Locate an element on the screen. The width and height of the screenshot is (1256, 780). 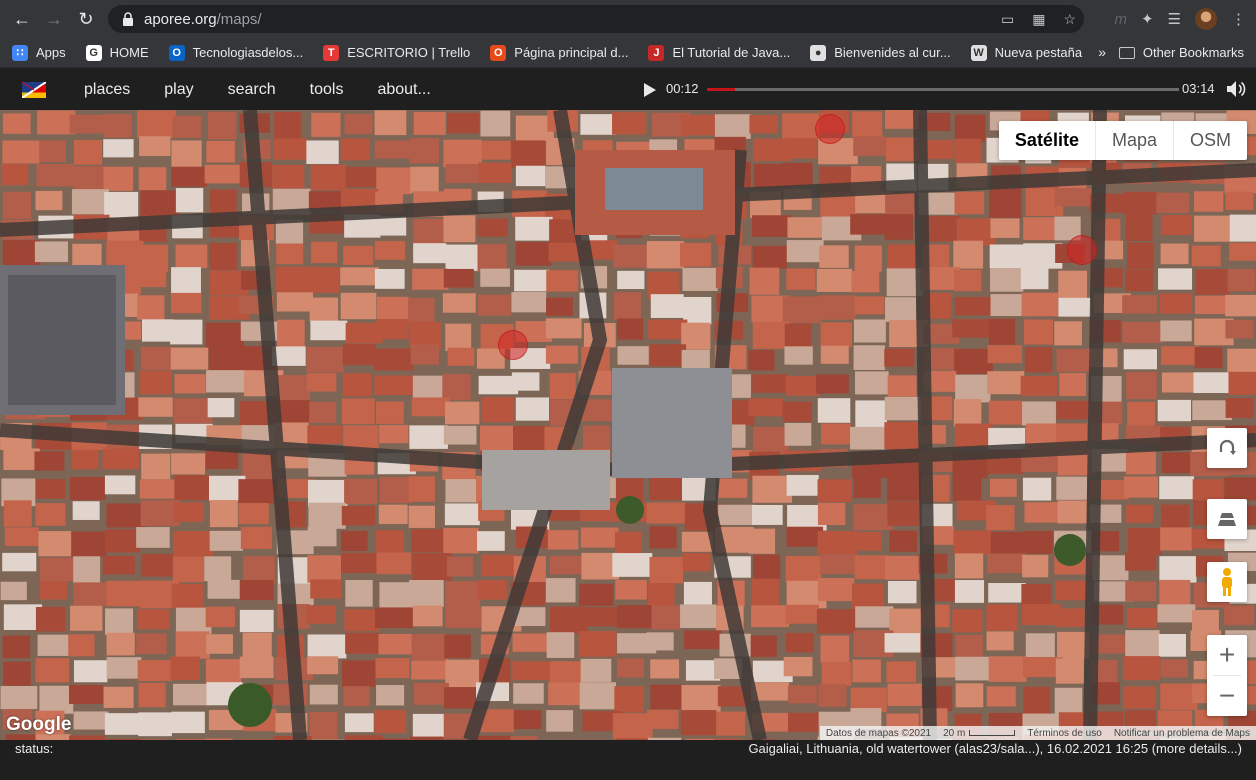
bookmark-item: T ESCRITORIO | Trello is located at coordinates (396, 52).